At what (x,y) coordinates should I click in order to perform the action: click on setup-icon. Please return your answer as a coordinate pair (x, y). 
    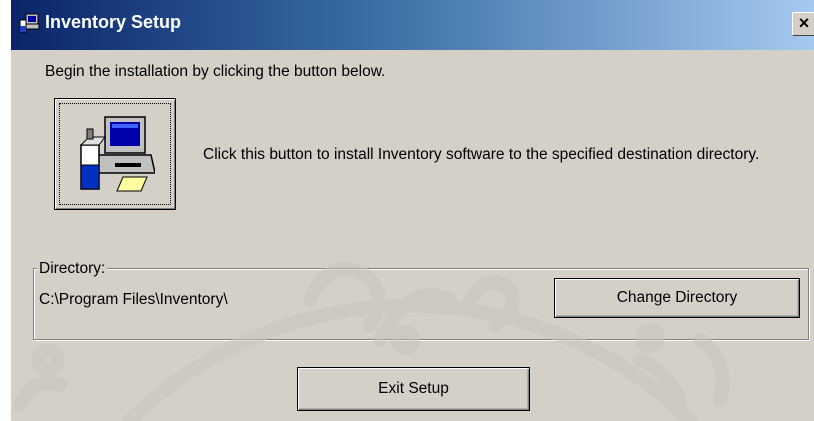
    Looking at the image, I should click on (29, 23).